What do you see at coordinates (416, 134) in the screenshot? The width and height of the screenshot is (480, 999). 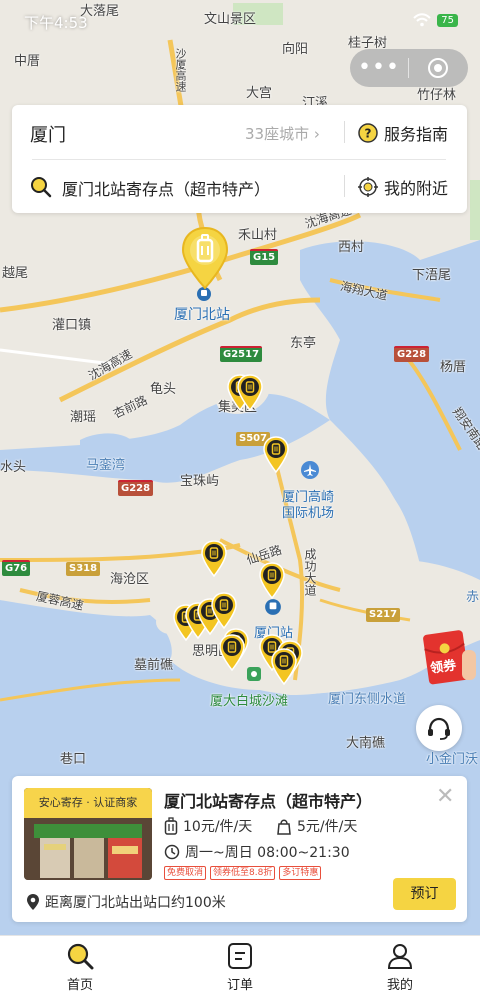 I see `service-guide-label: 服务指南` at bounding box center [416, 134].